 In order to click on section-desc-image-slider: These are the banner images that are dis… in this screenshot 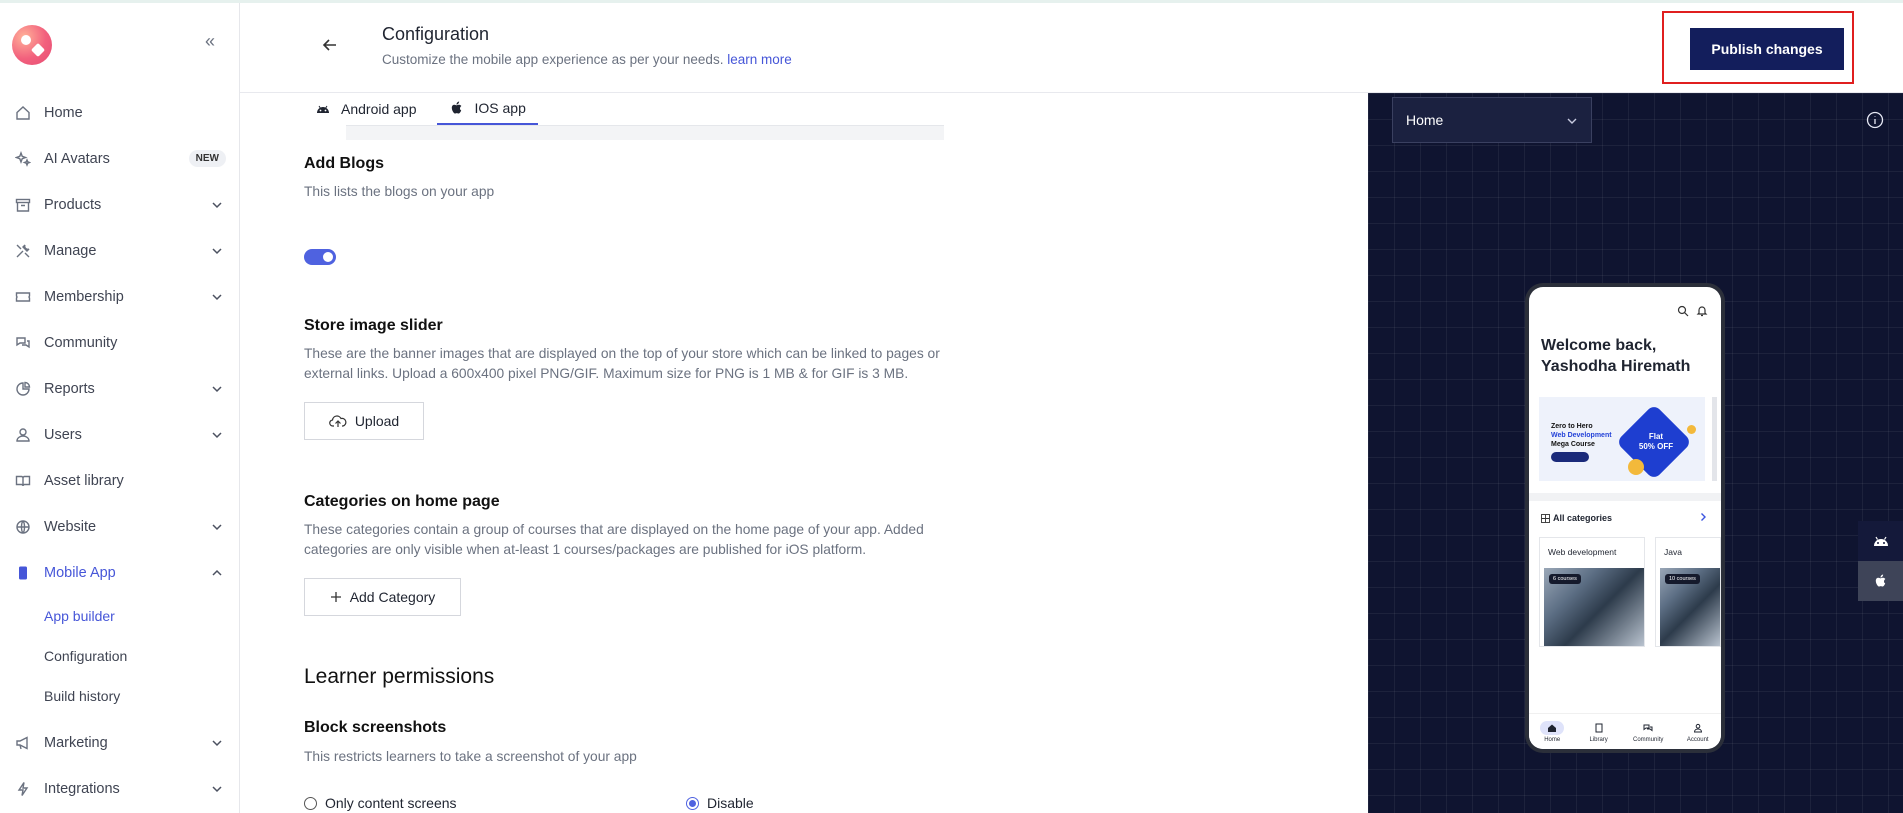, I will do `click(622, 363)`.